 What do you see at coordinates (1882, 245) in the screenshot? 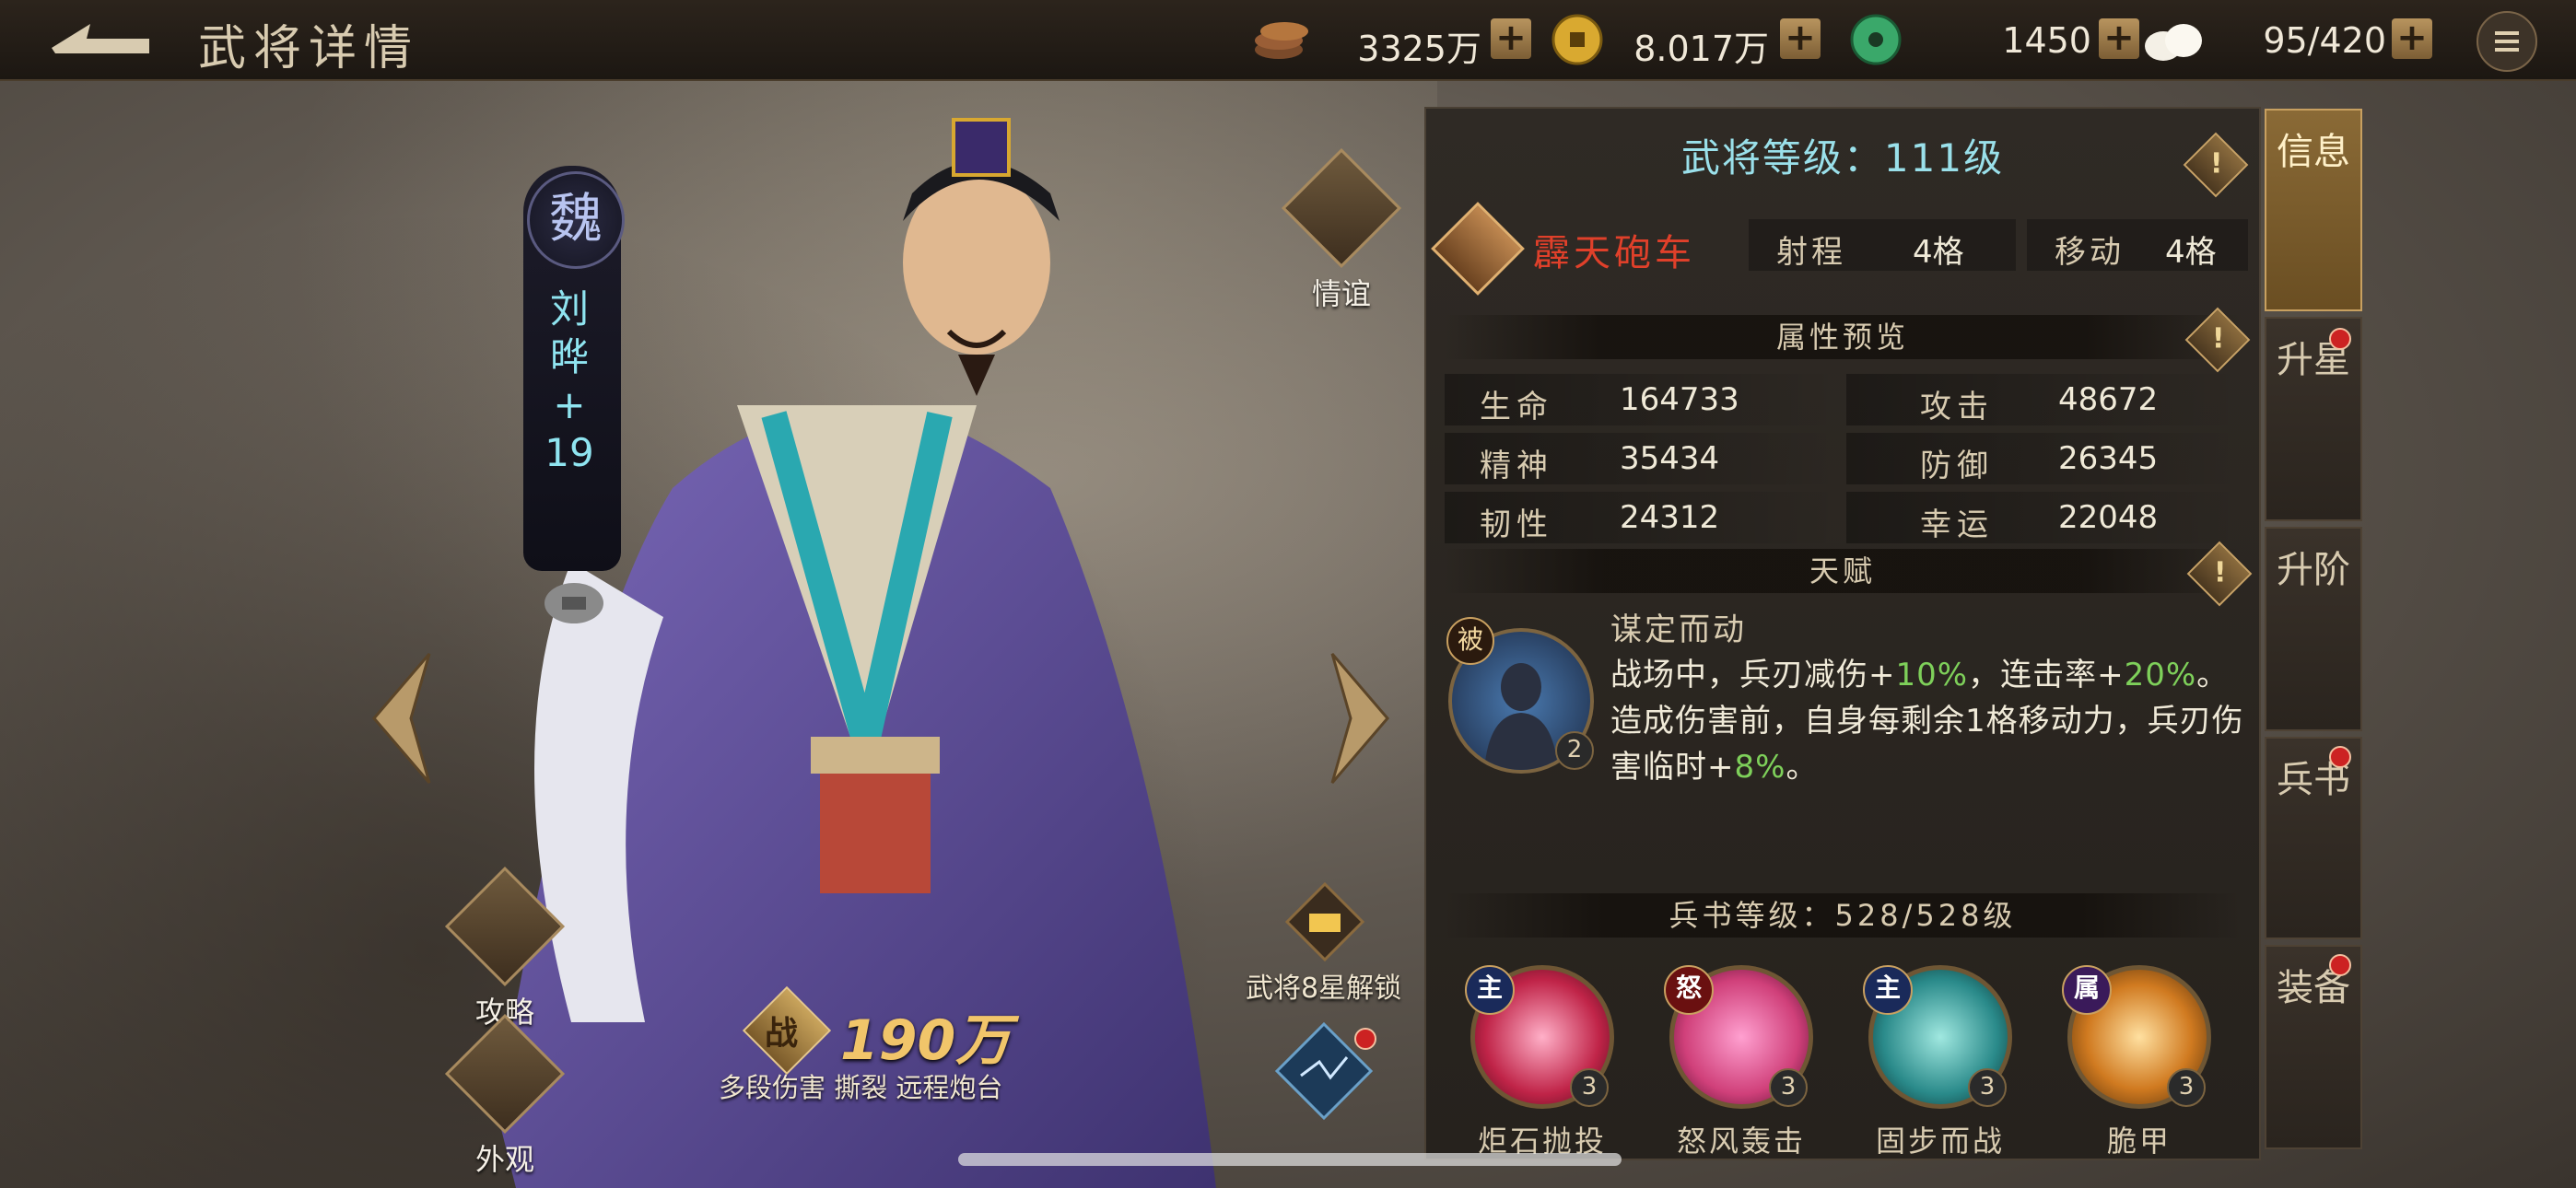
I see `range-chip: 射程 4格` at bounding box center [1882, 245].